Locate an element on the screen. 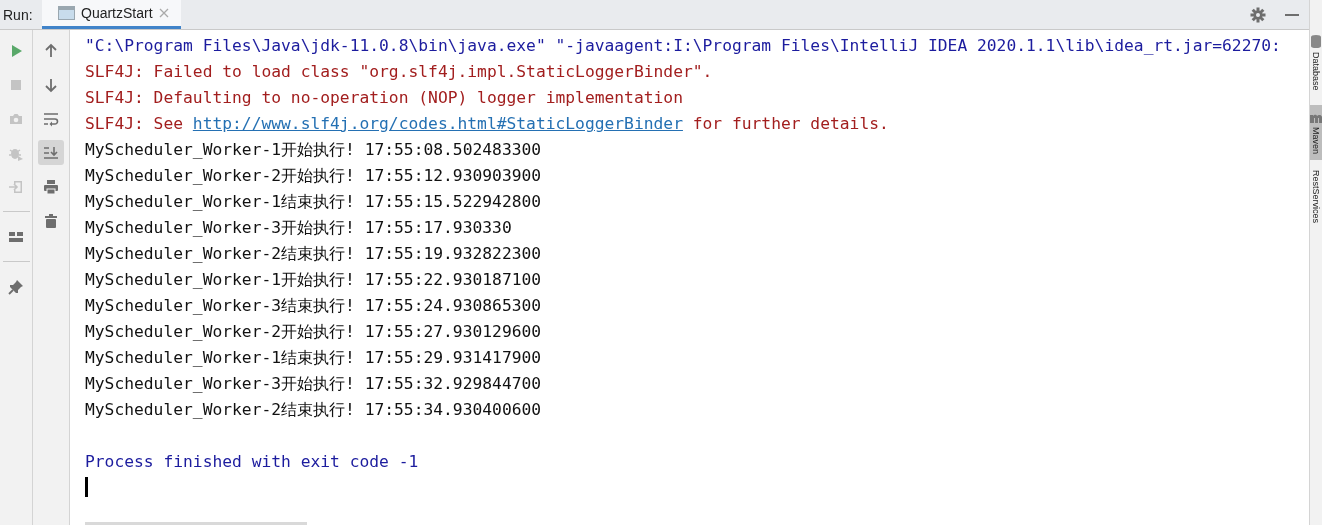 The image size is (1322, 525). run-tab: QuartzStart is located at coordinates (111, 14).